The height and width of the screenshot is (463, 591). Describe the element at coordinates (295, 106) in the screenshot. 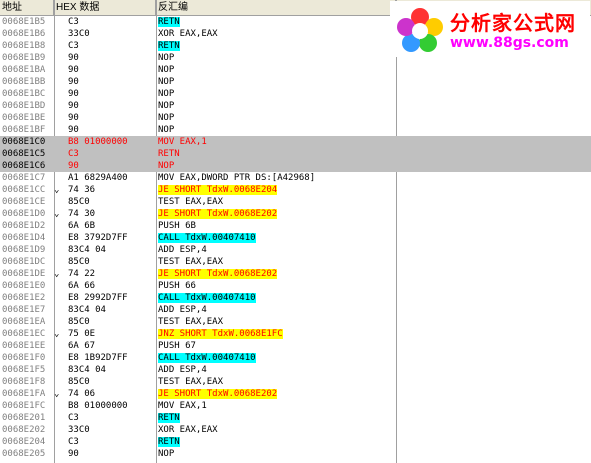

I see `disasm-row: 0068E1BD 90 NOP` at that location.